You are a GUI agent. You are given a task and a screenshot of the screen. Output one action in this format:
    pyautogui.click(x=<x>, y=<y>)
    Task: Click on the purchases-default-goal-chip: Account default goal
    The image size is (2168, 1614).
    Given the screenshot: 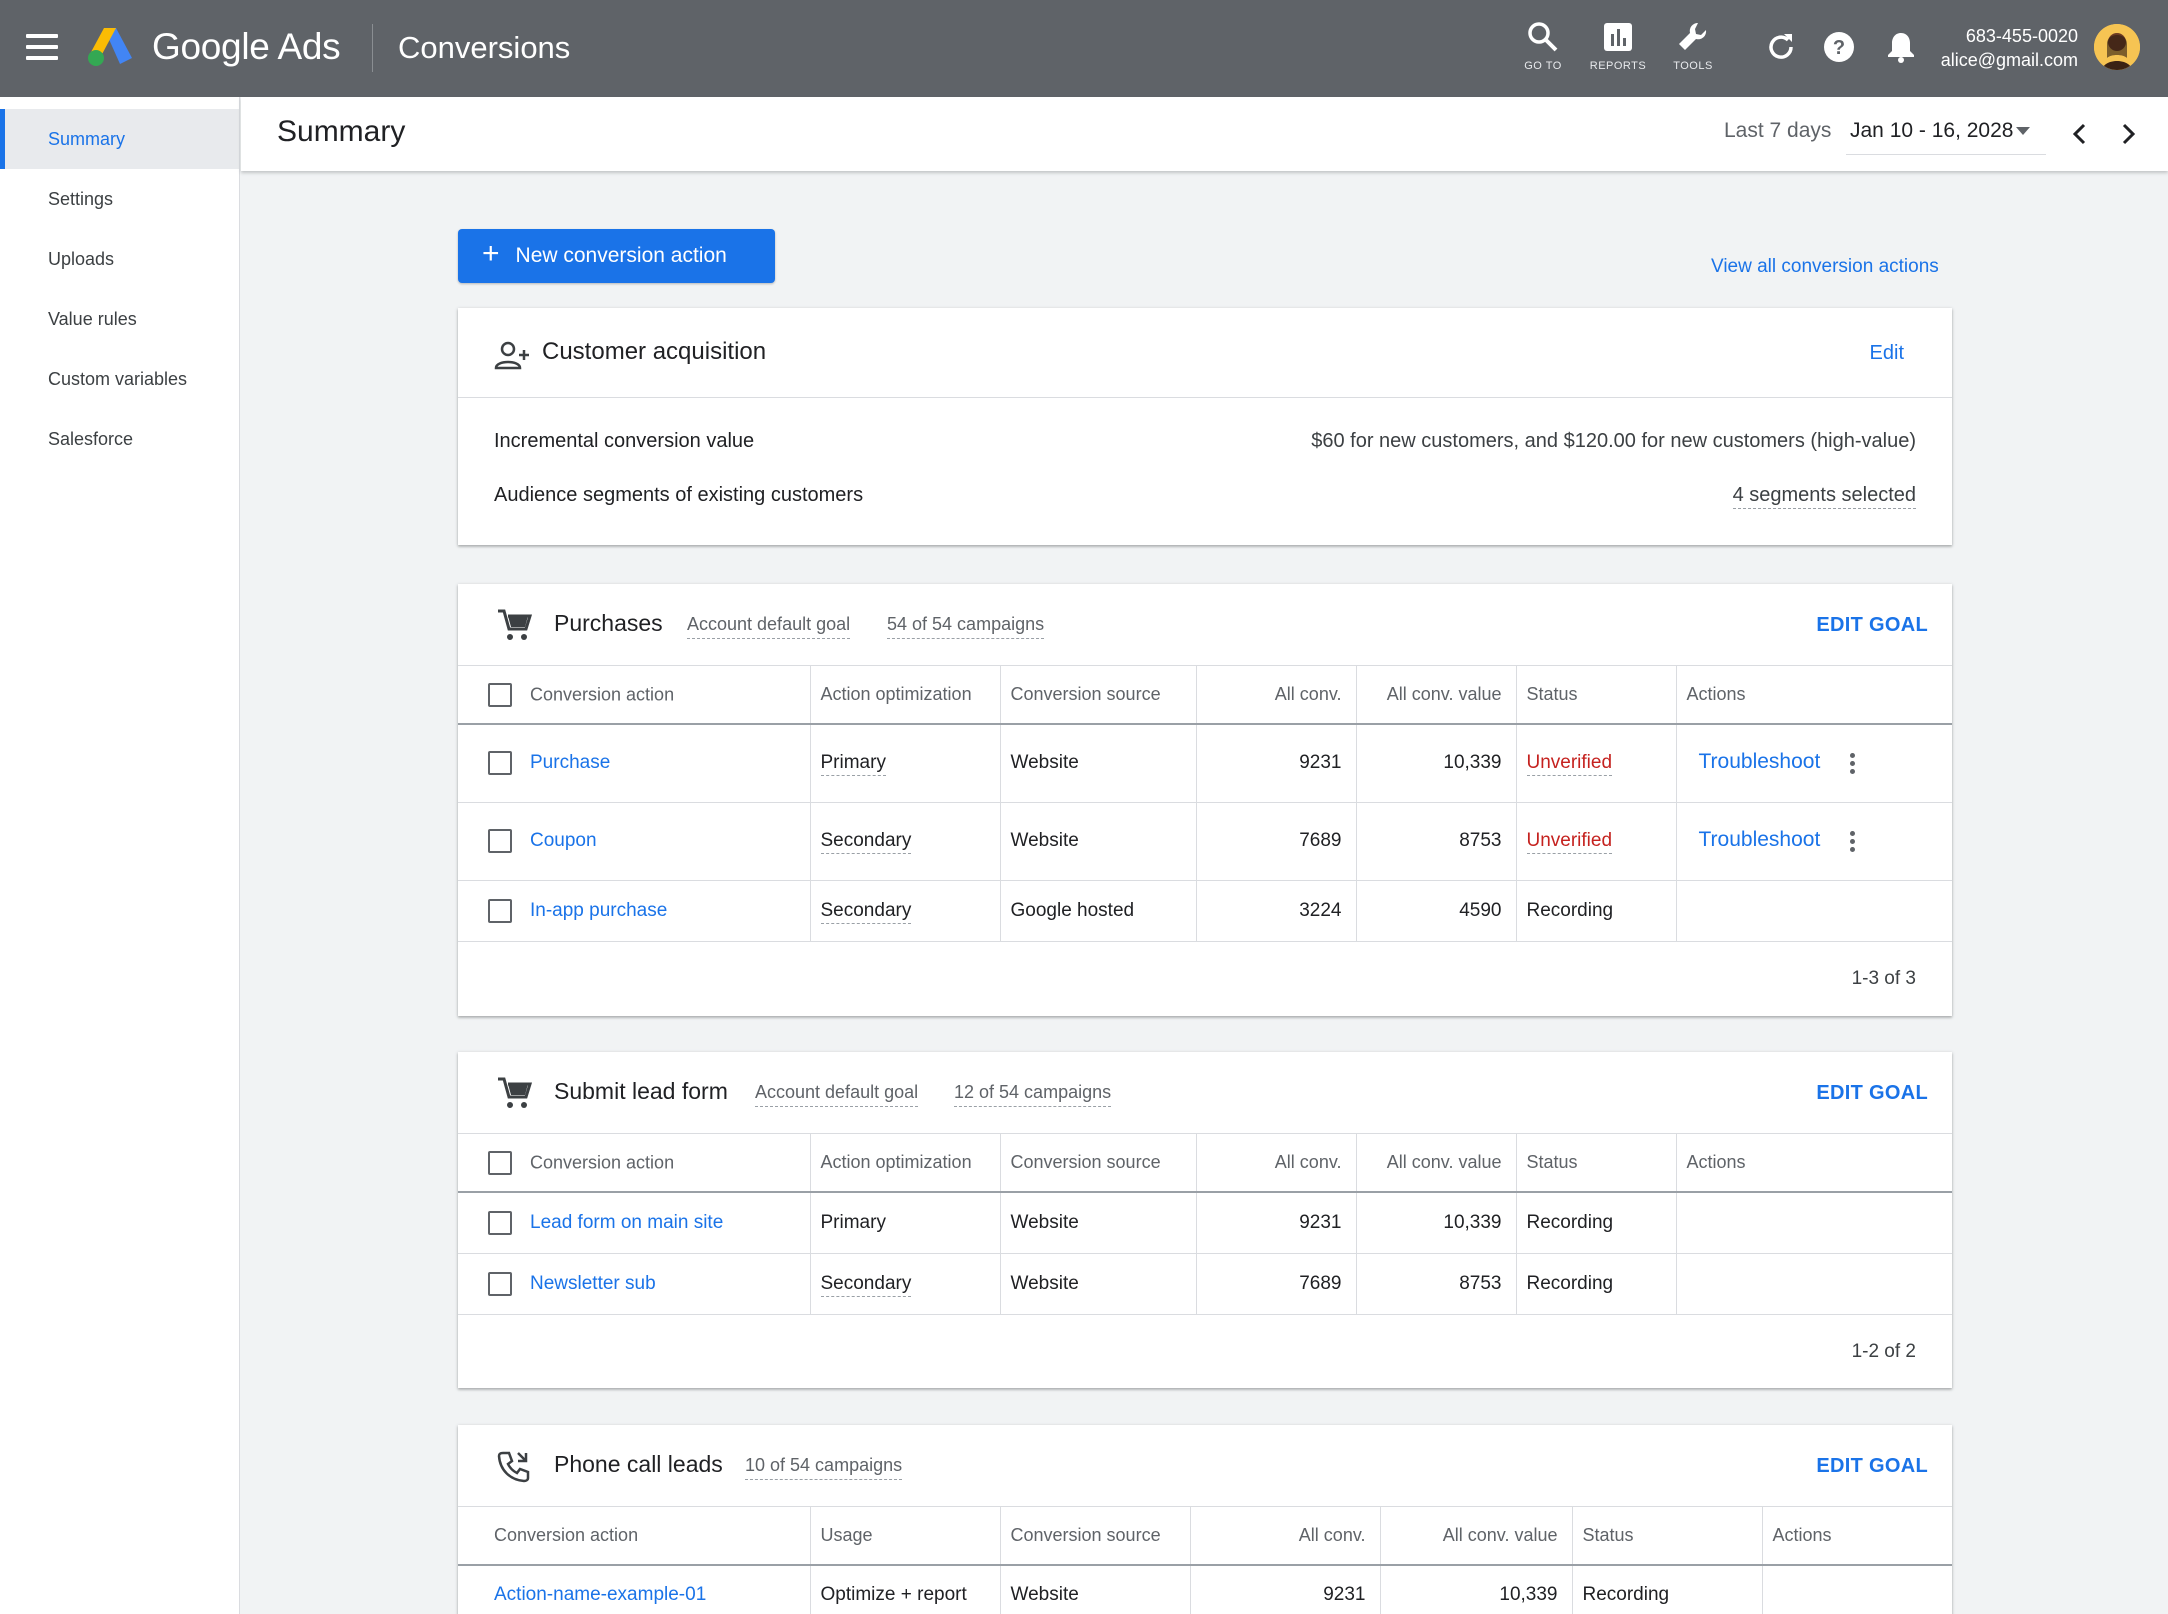 What is the action you would take?
    pyautogui.click(x=769, y=626)
    